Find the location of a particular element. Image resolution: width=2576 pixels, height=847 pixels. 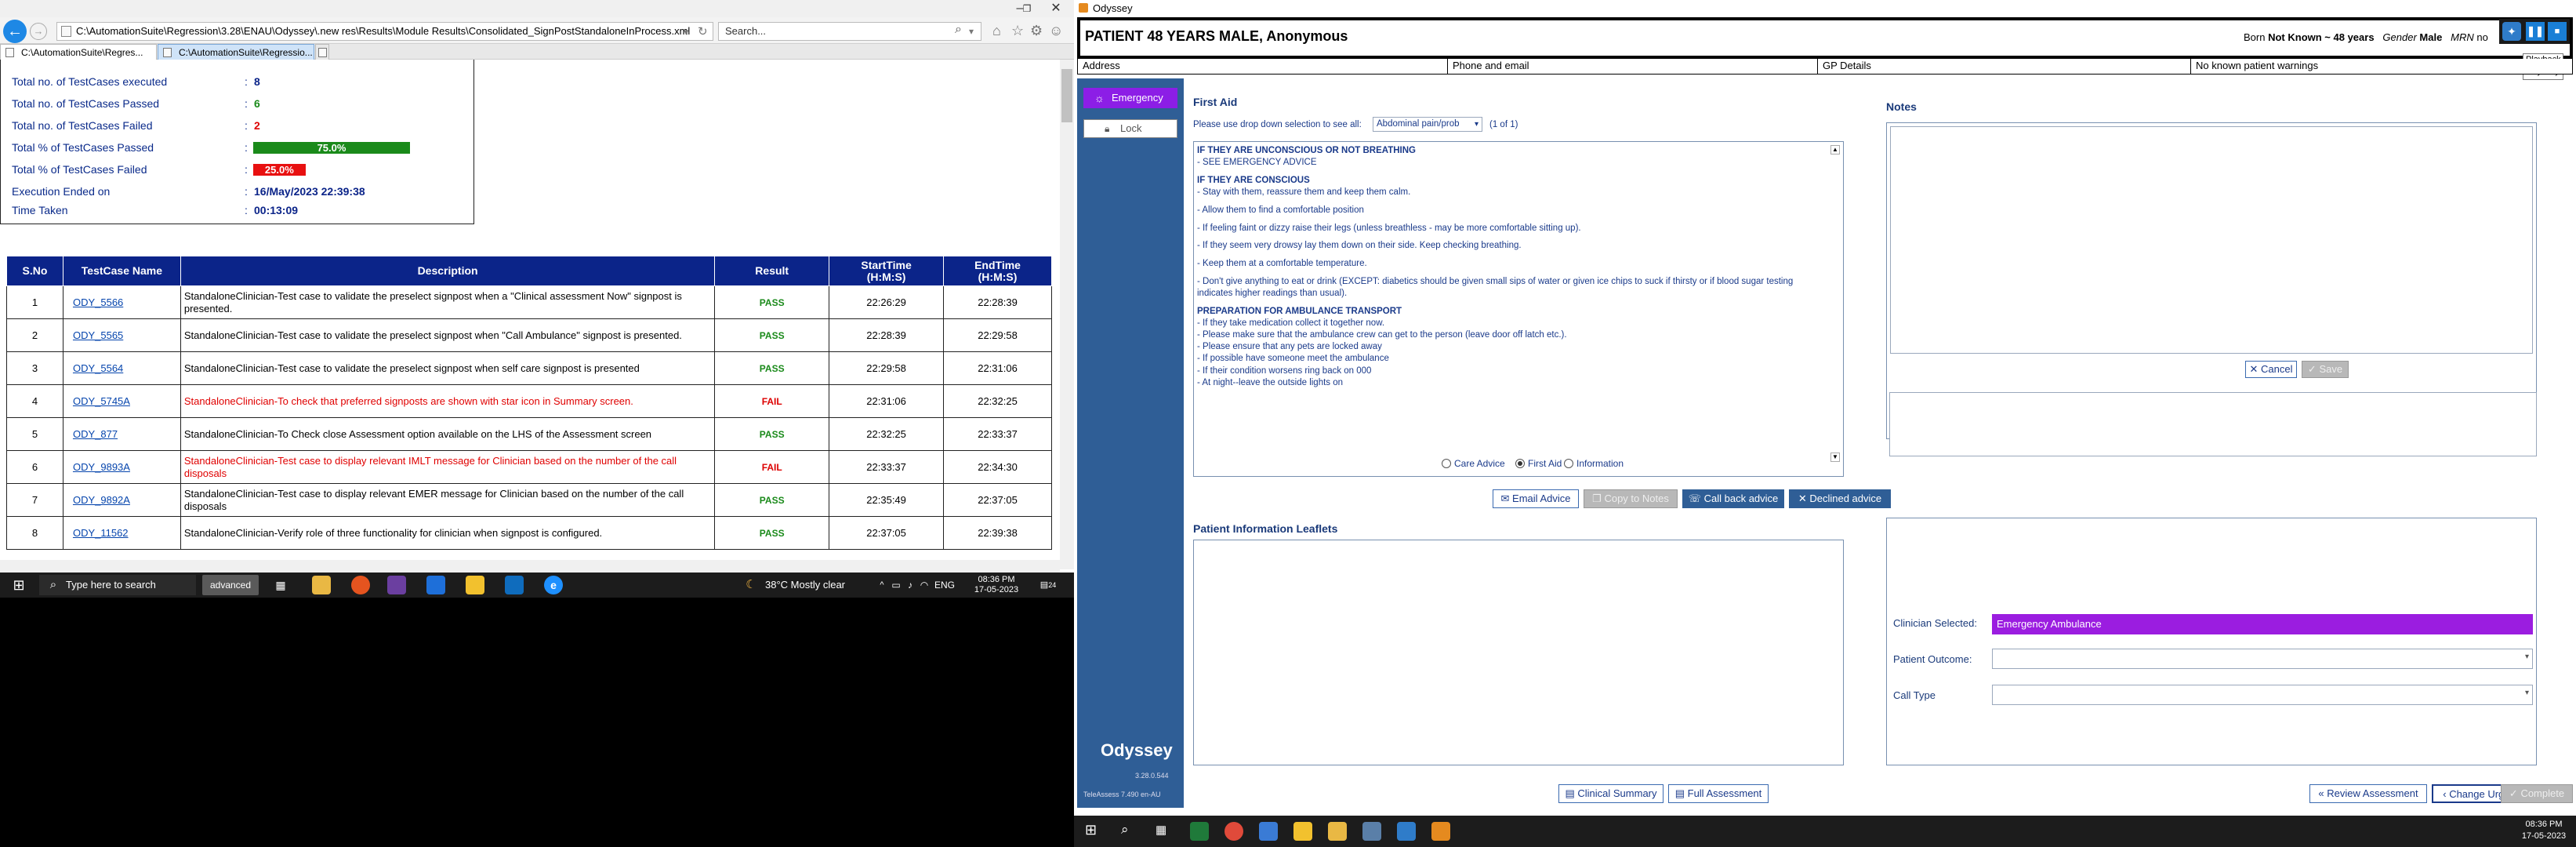

declined-advice-button: ✕ Declined advice is located at coordinates (1840, 498).